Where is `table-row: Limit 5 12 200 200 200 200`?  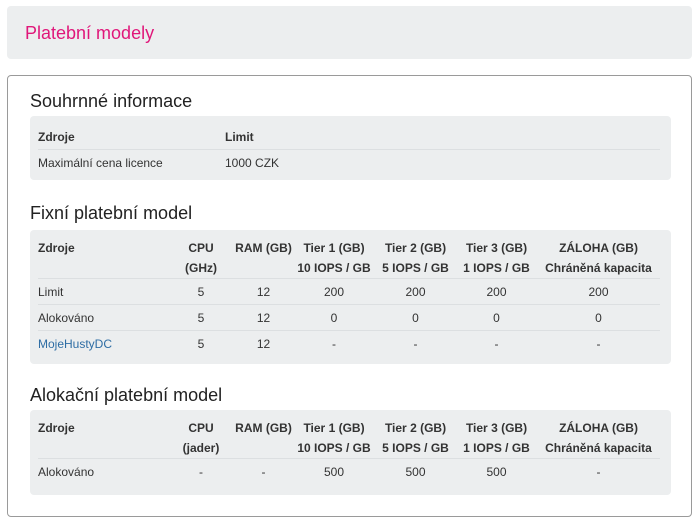
table-row: Limit 5 12 200 200 200 200 is located at coordinates (349, 291).